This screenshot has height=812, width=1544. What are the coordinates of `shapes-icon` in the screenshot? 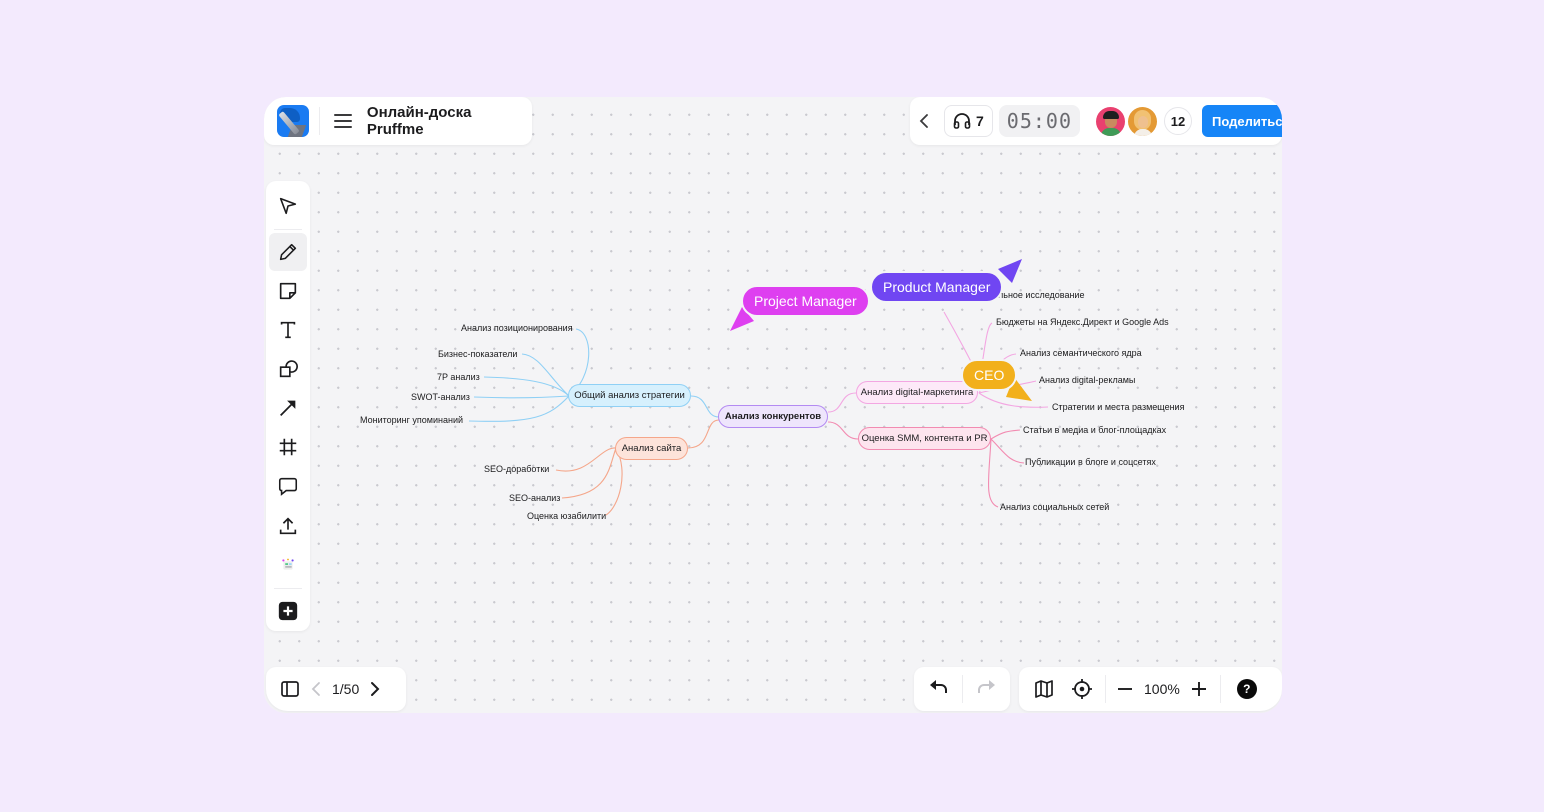 It's located at (288, 369).